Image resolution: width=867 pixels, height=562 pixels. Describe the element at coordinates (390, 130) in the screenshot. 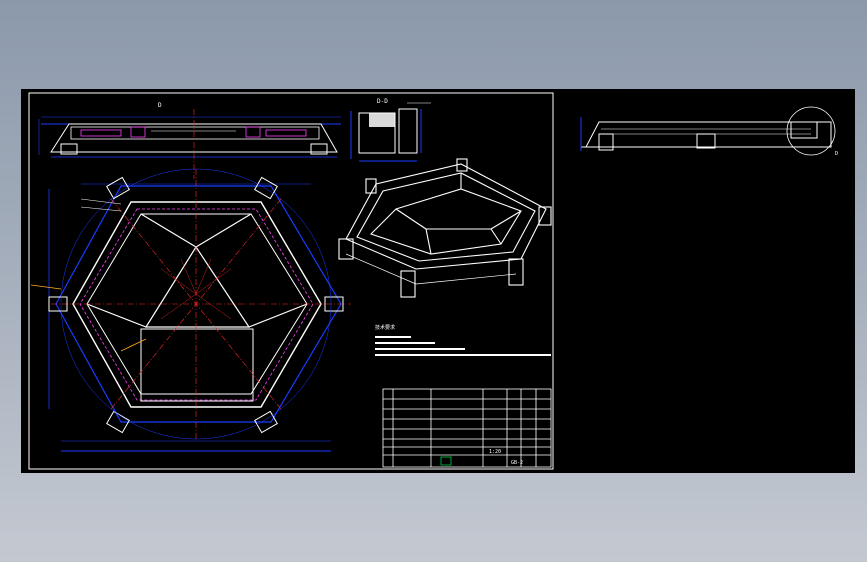

I see `section-detail: D-D` at that location.